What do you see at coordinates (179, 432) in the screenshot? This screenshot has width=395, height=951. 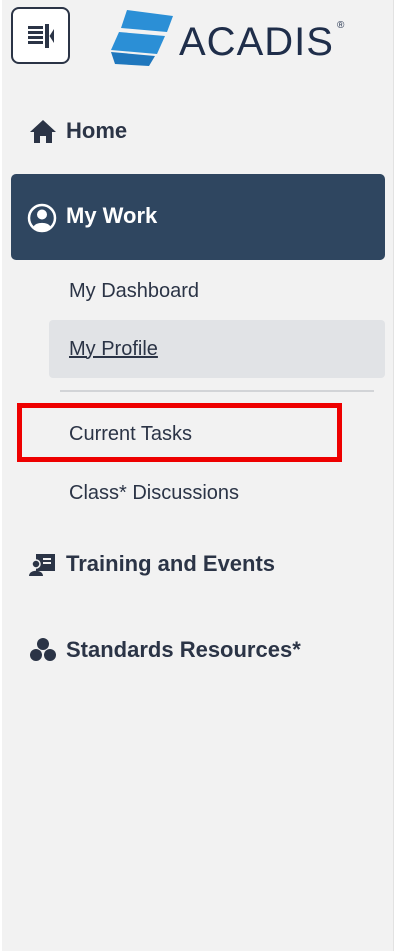 I see `highlight-box` at bounding box center [179, 432].